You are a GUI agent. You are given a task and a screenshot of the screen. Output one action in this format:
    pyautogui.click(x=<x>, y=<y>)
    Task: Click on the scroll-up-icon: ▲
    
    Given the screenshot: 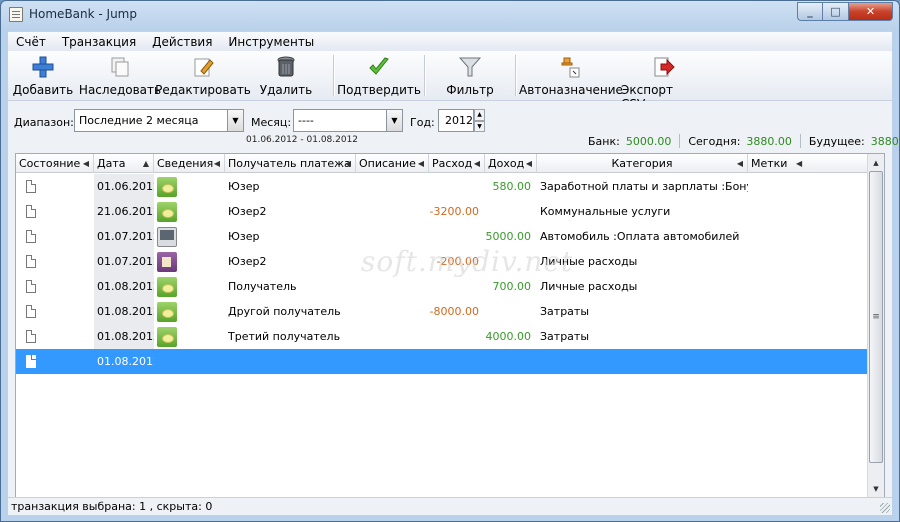 What is the action you would take?
    pyautogui.click(x=876, y=162)
    